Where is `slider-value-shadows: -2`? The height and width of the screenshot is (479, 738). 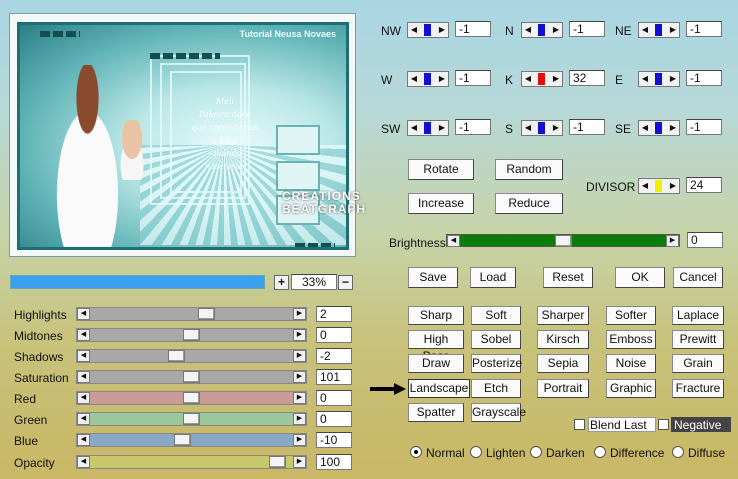
slider-value-shadows: -2 is located at coordinates (334, 356).